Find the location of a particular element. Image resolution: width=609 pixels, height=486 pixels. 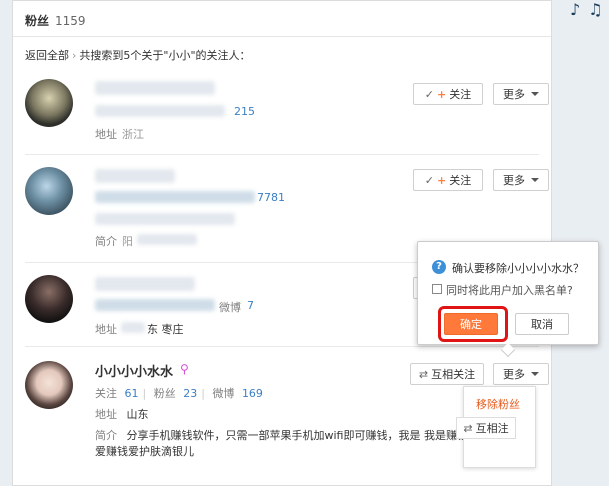

fans-count: 23 is located at coordinates (190, 393).